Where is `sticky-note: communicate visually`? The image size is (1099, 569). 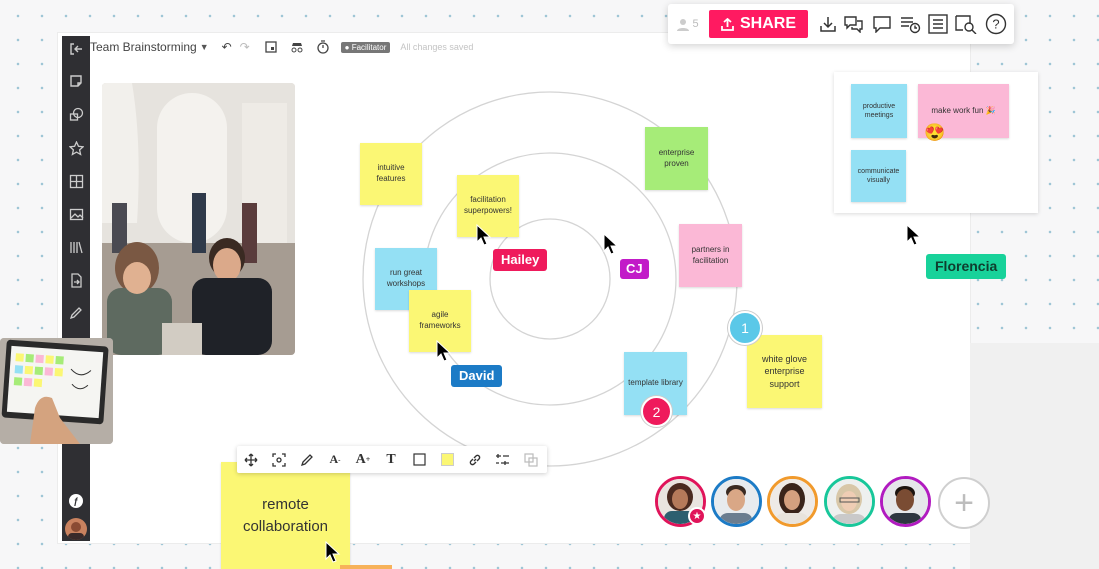 sticky-note: communicate visually is located at coordinates (878, 176).